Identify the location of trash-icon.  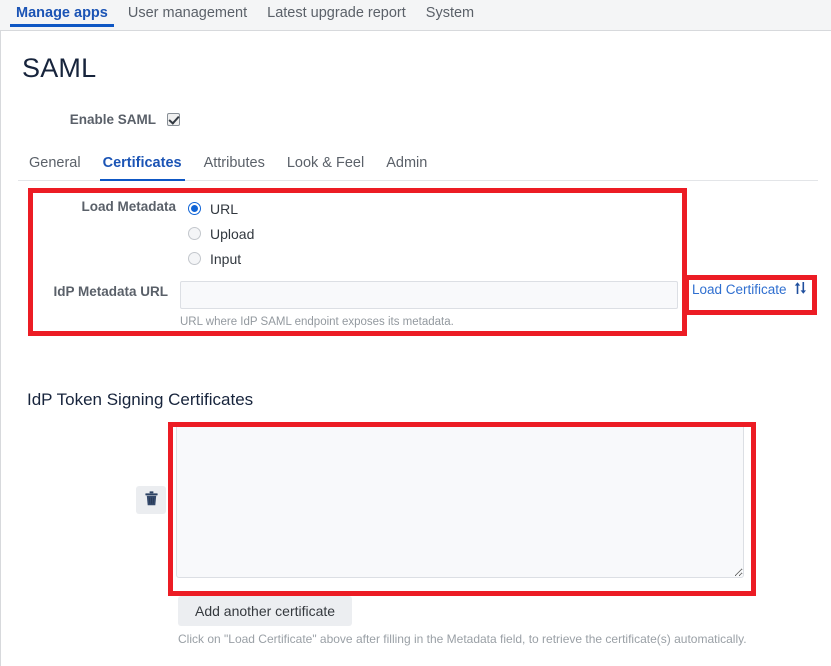
(151, 500).